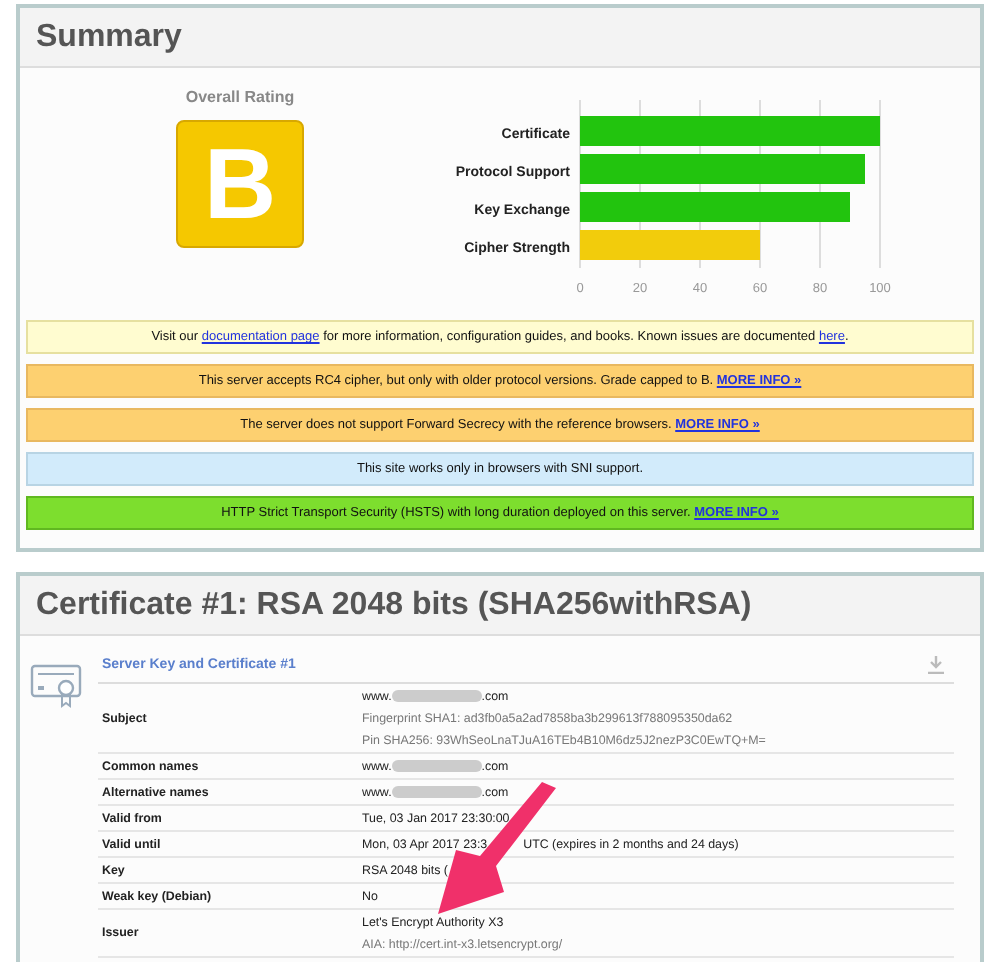 This screenshot has width=1000, height=962. Describe the element at coordinates (500, 606) in the screenshot. I see `panel-title: Certificate #1: RSA 2048 bits (SHA256withRSA)` at that location.